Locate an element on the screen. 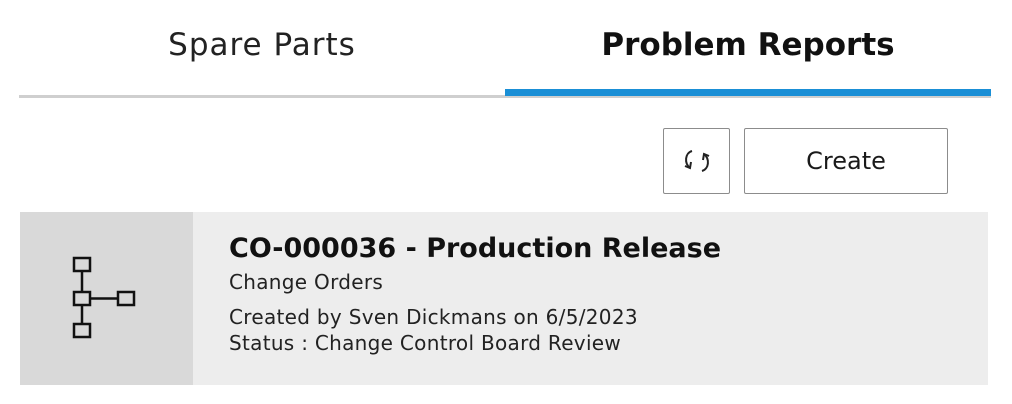  refresh-icon is located at coordinates (696, 161).